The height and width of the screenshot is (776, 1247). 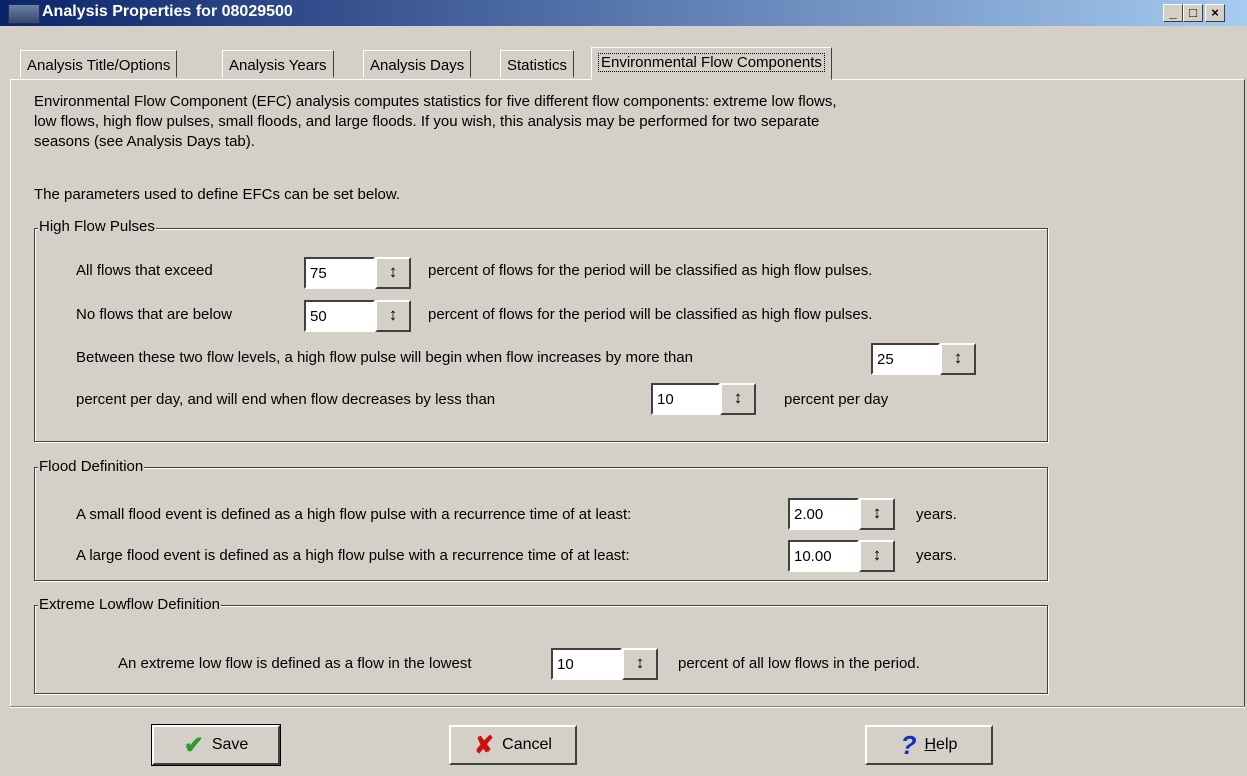 What do you see at coordinates (144, 141) in the screenshot?
I see `description-line: seasons (see Analysis Days tab).` at bounding box center [144, 141].